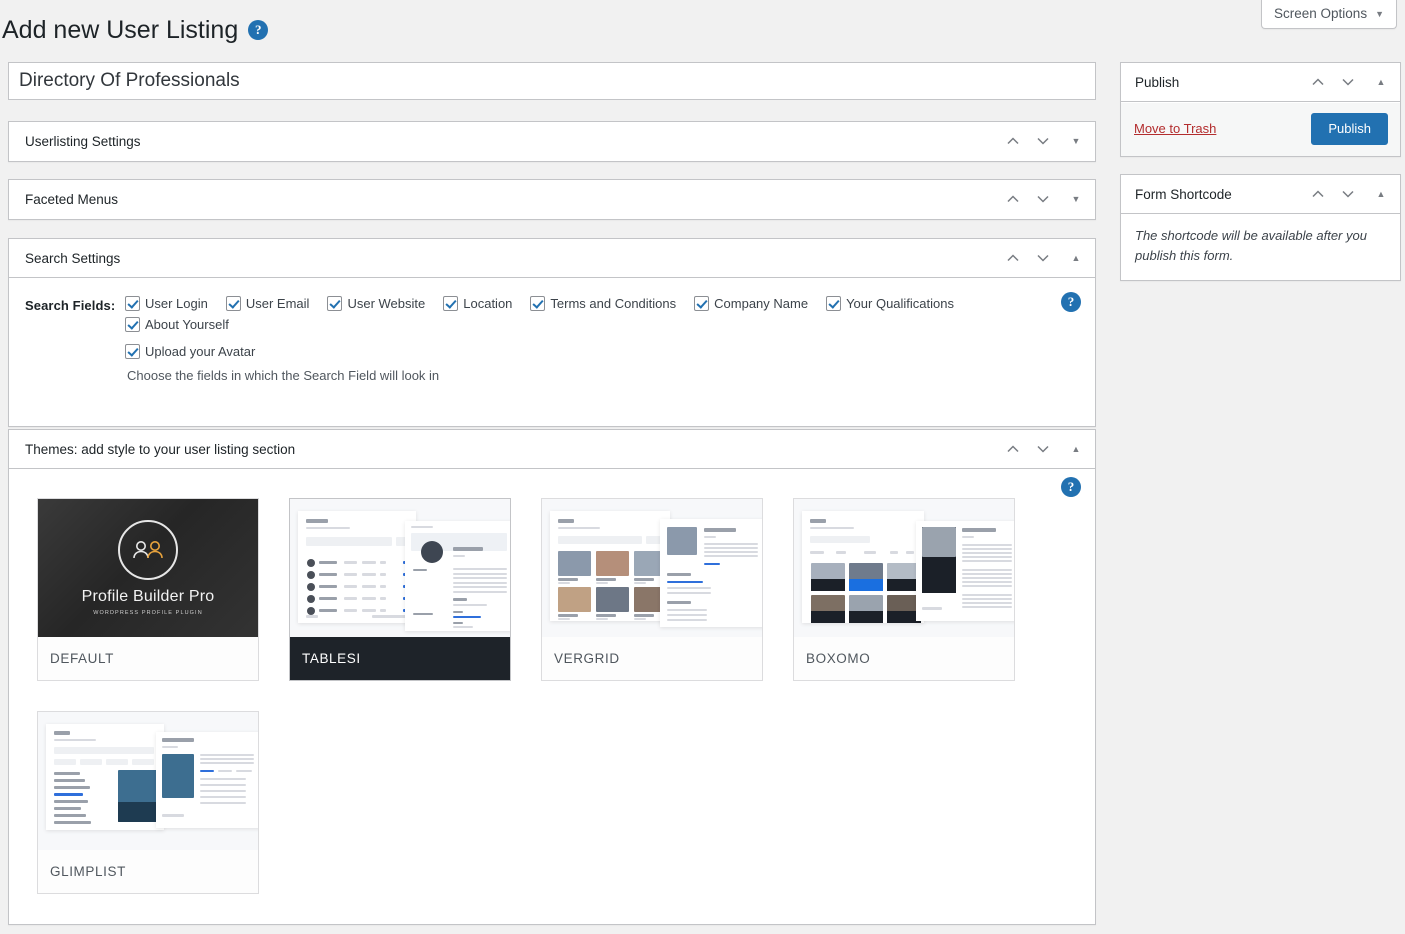  I want to click on listing-title-input, so click(552, 81).